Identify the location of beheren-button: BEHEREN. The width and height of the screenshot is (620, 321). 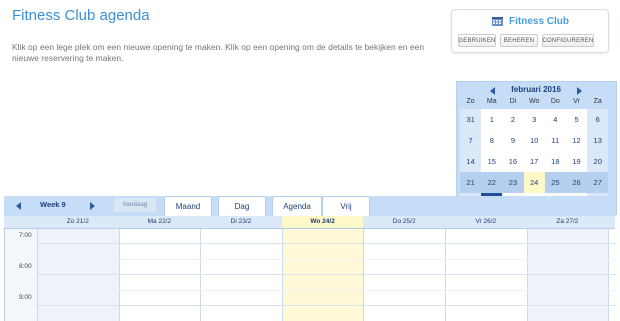
(519, 40).